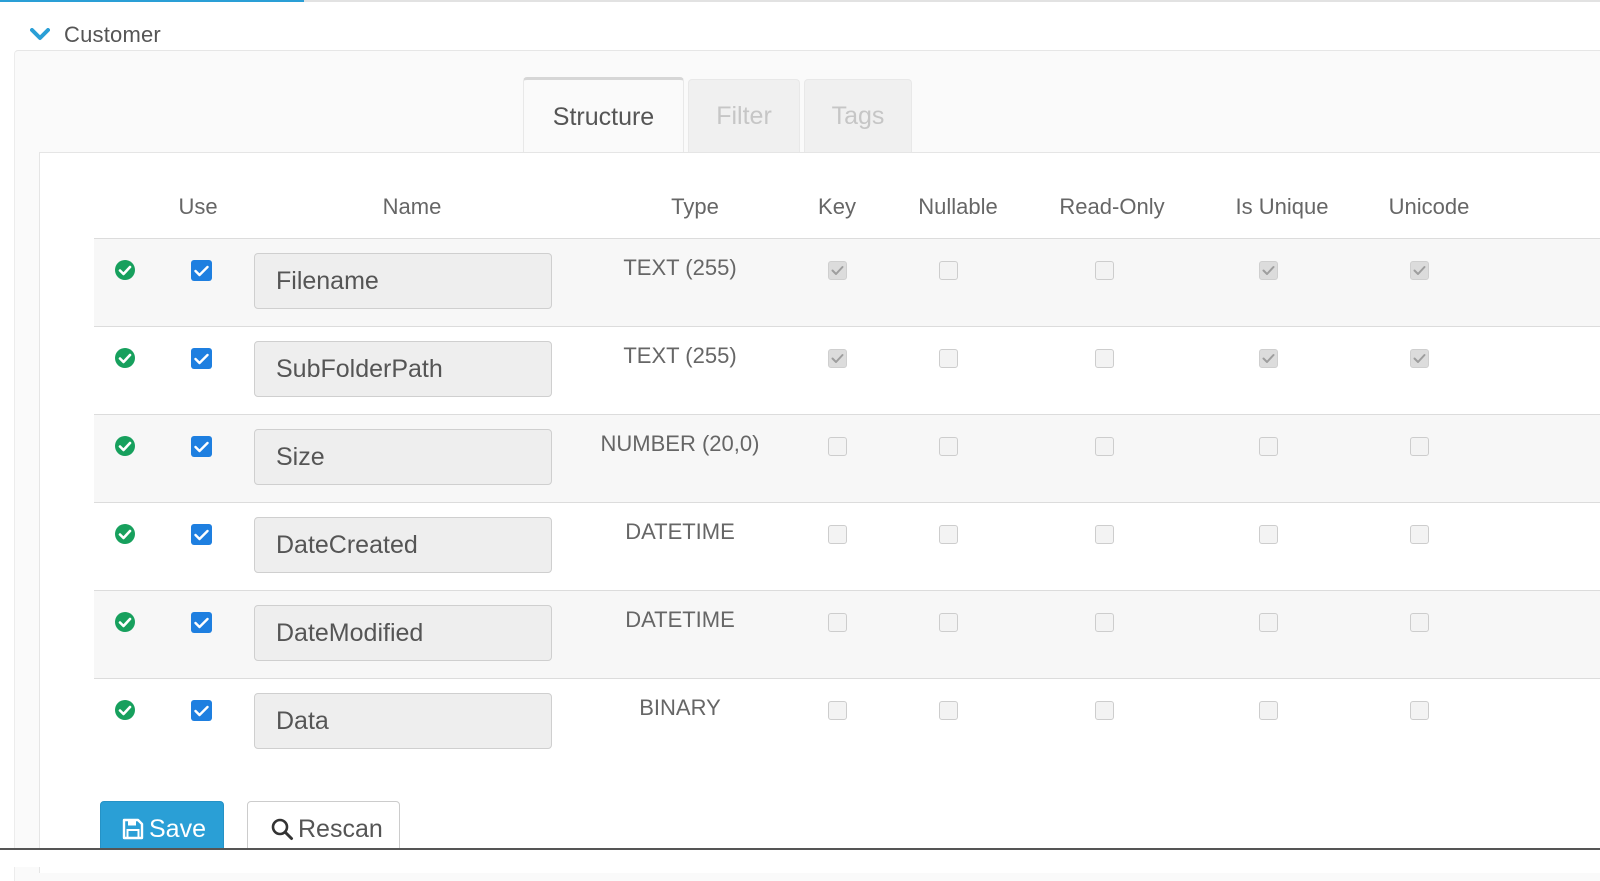 This screenshot has width=1600, height=881. I want to click on column-header-name: Name, so click(412, 206).